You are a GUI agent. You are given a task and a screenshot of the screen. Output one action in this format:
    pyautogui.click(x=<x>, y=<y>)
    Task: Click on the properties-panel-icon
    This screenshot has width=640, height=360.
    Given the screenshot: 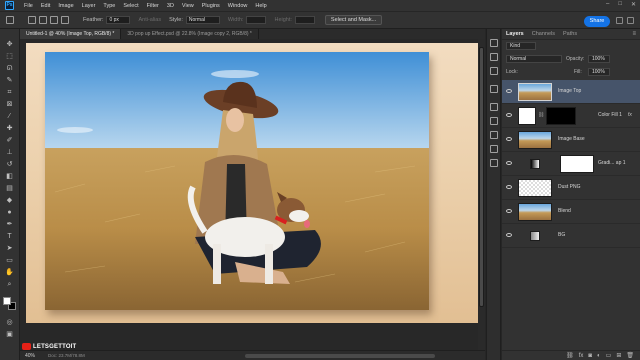 What is the action you would take?
    pyautogui.click(x=494, y=57)
    